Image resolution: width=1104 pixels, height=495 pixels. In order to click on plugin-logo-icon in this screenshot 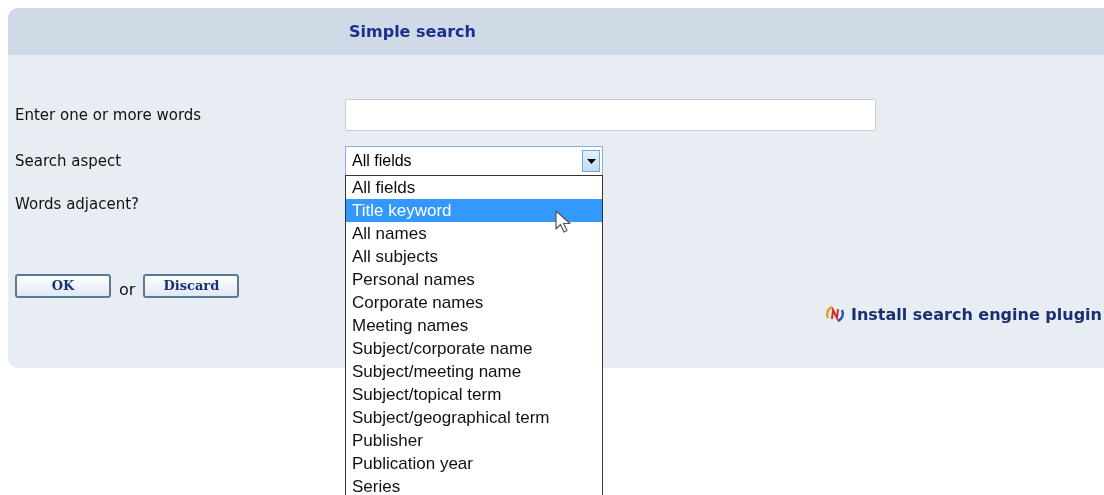, I will do `click(835, 314)`.